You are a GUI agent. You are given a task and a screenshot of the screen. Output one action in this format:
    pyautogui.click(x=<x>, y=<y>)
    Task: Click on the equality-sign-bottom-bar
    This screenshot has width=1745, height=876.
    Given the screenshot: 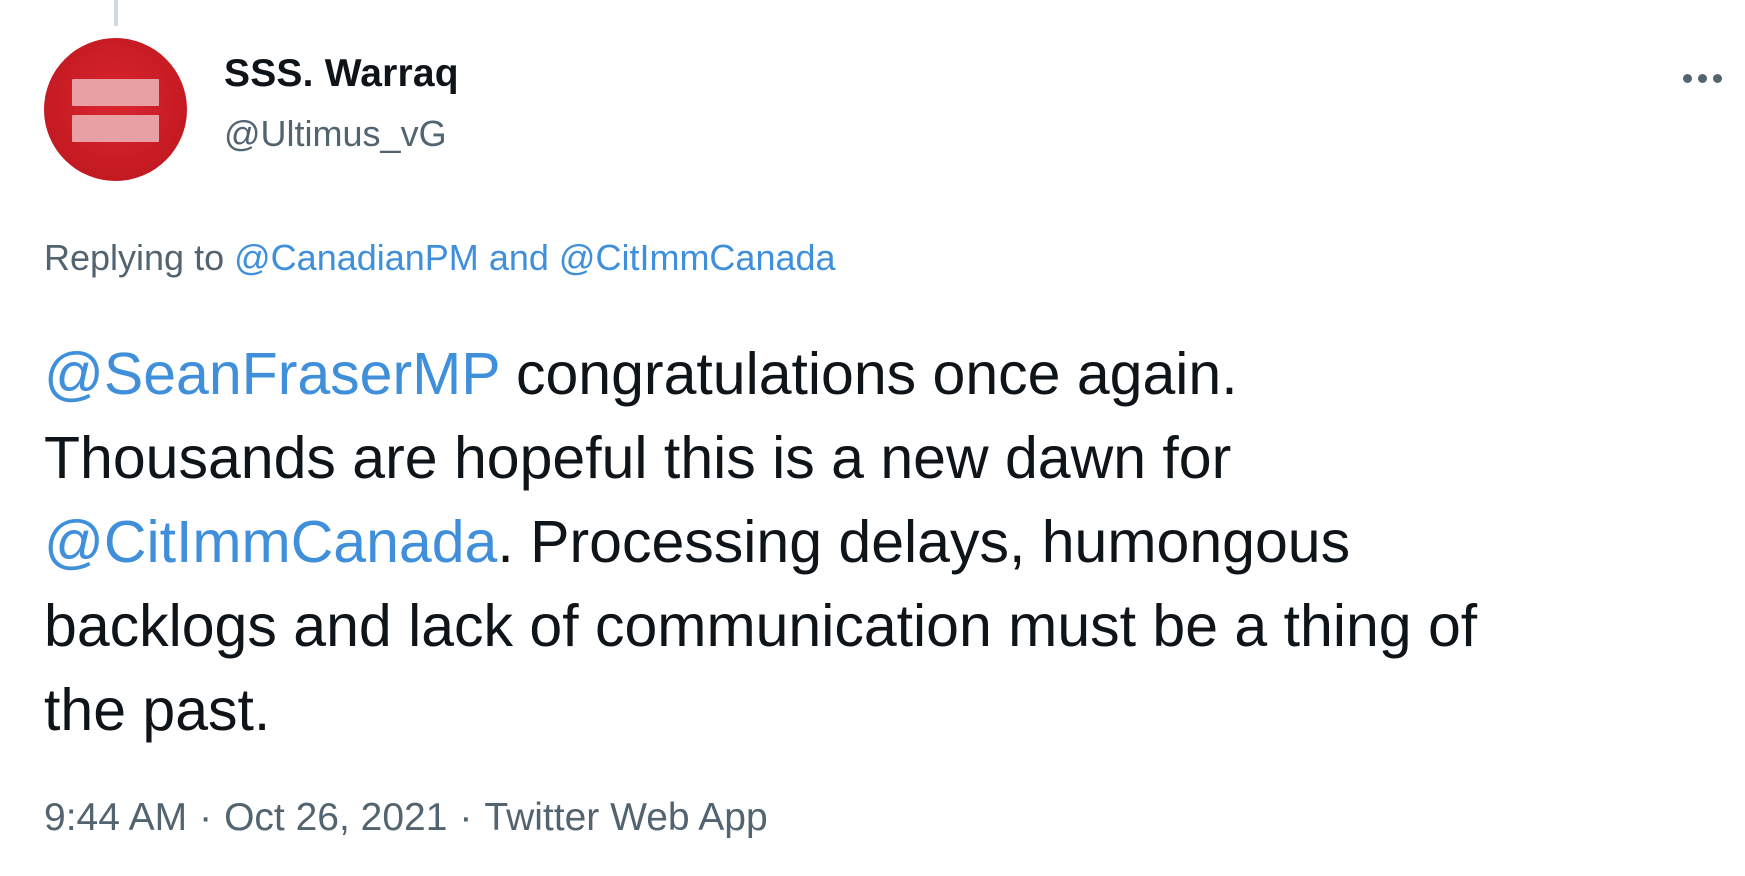 What is the action you would take?
    pyautogui.click(x=115, y=128)
    